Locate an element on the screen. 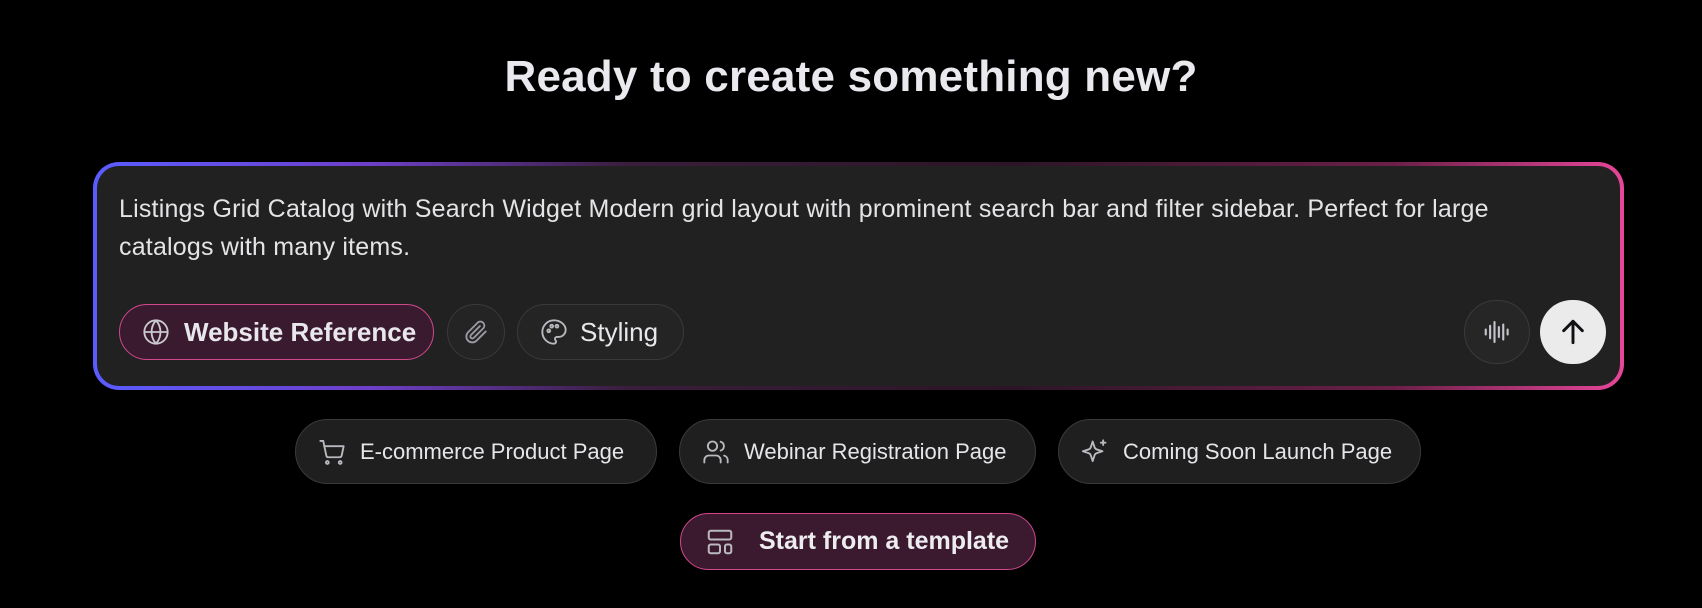 The width and height of the screenshot is (1702, 608). layout-template-icon is located at coordinates (720, 541).